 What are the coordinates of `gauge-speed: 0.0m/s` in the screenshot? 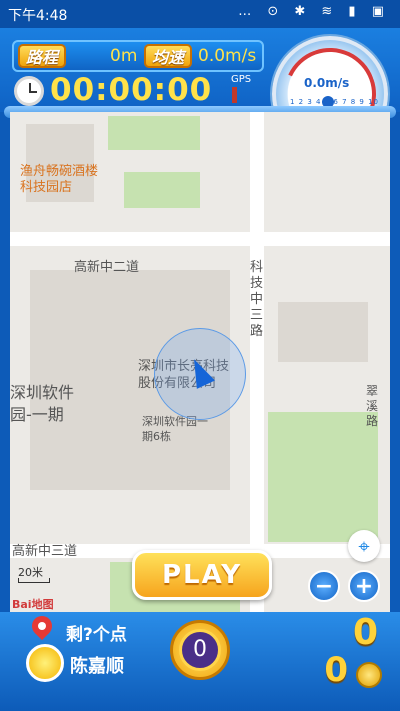 It's located at (327, 83).